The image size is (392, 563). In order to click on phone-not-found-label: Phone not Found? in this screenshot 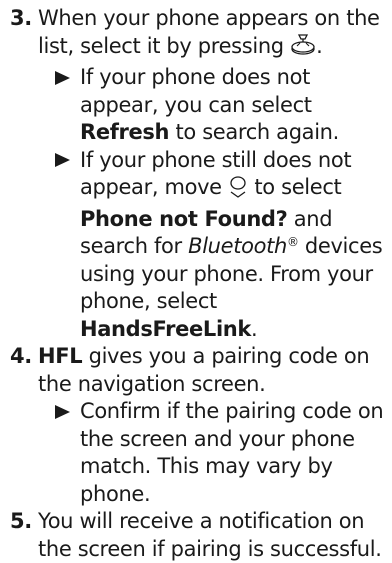, I will do `click(184, 218)`.